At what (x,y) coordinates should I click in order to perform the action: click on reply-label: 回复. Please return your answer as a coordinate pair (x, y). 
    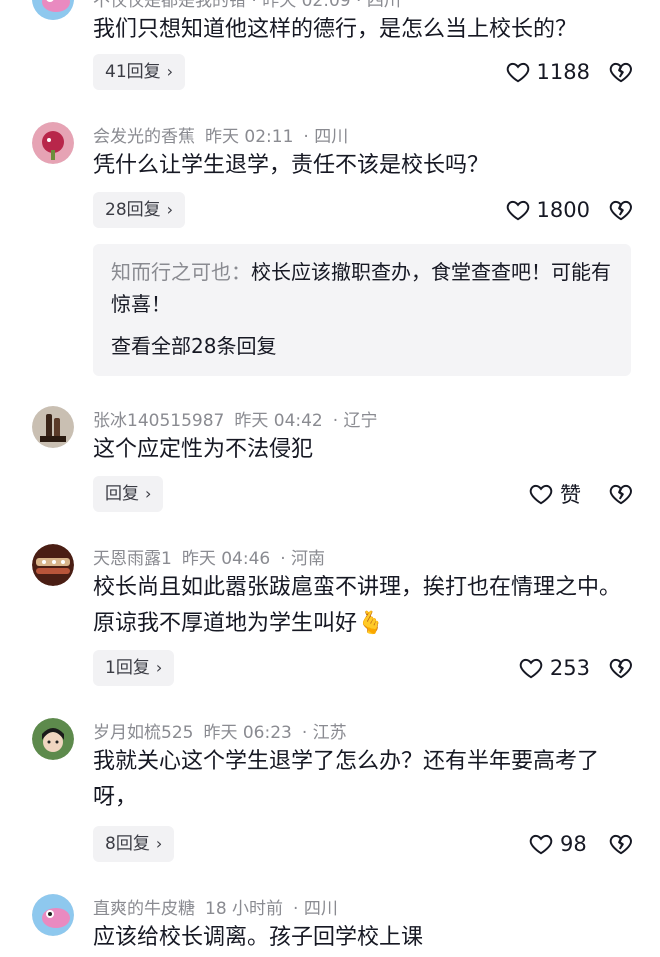
    Looking at the image, I should click on (122, 494).